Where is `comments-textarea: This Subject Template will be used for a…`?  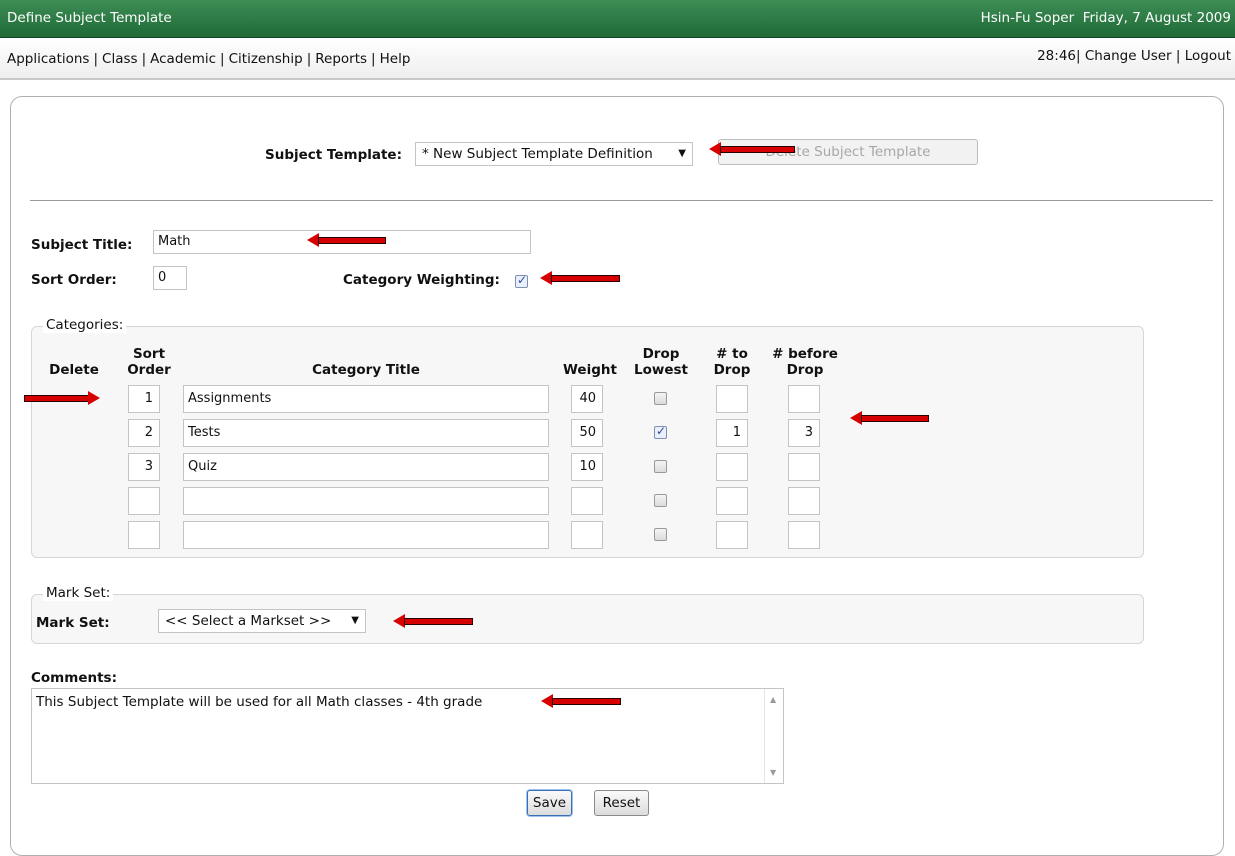
comments-textarea: This Subject Template will be used for a… is located at coordinates (407, 736).